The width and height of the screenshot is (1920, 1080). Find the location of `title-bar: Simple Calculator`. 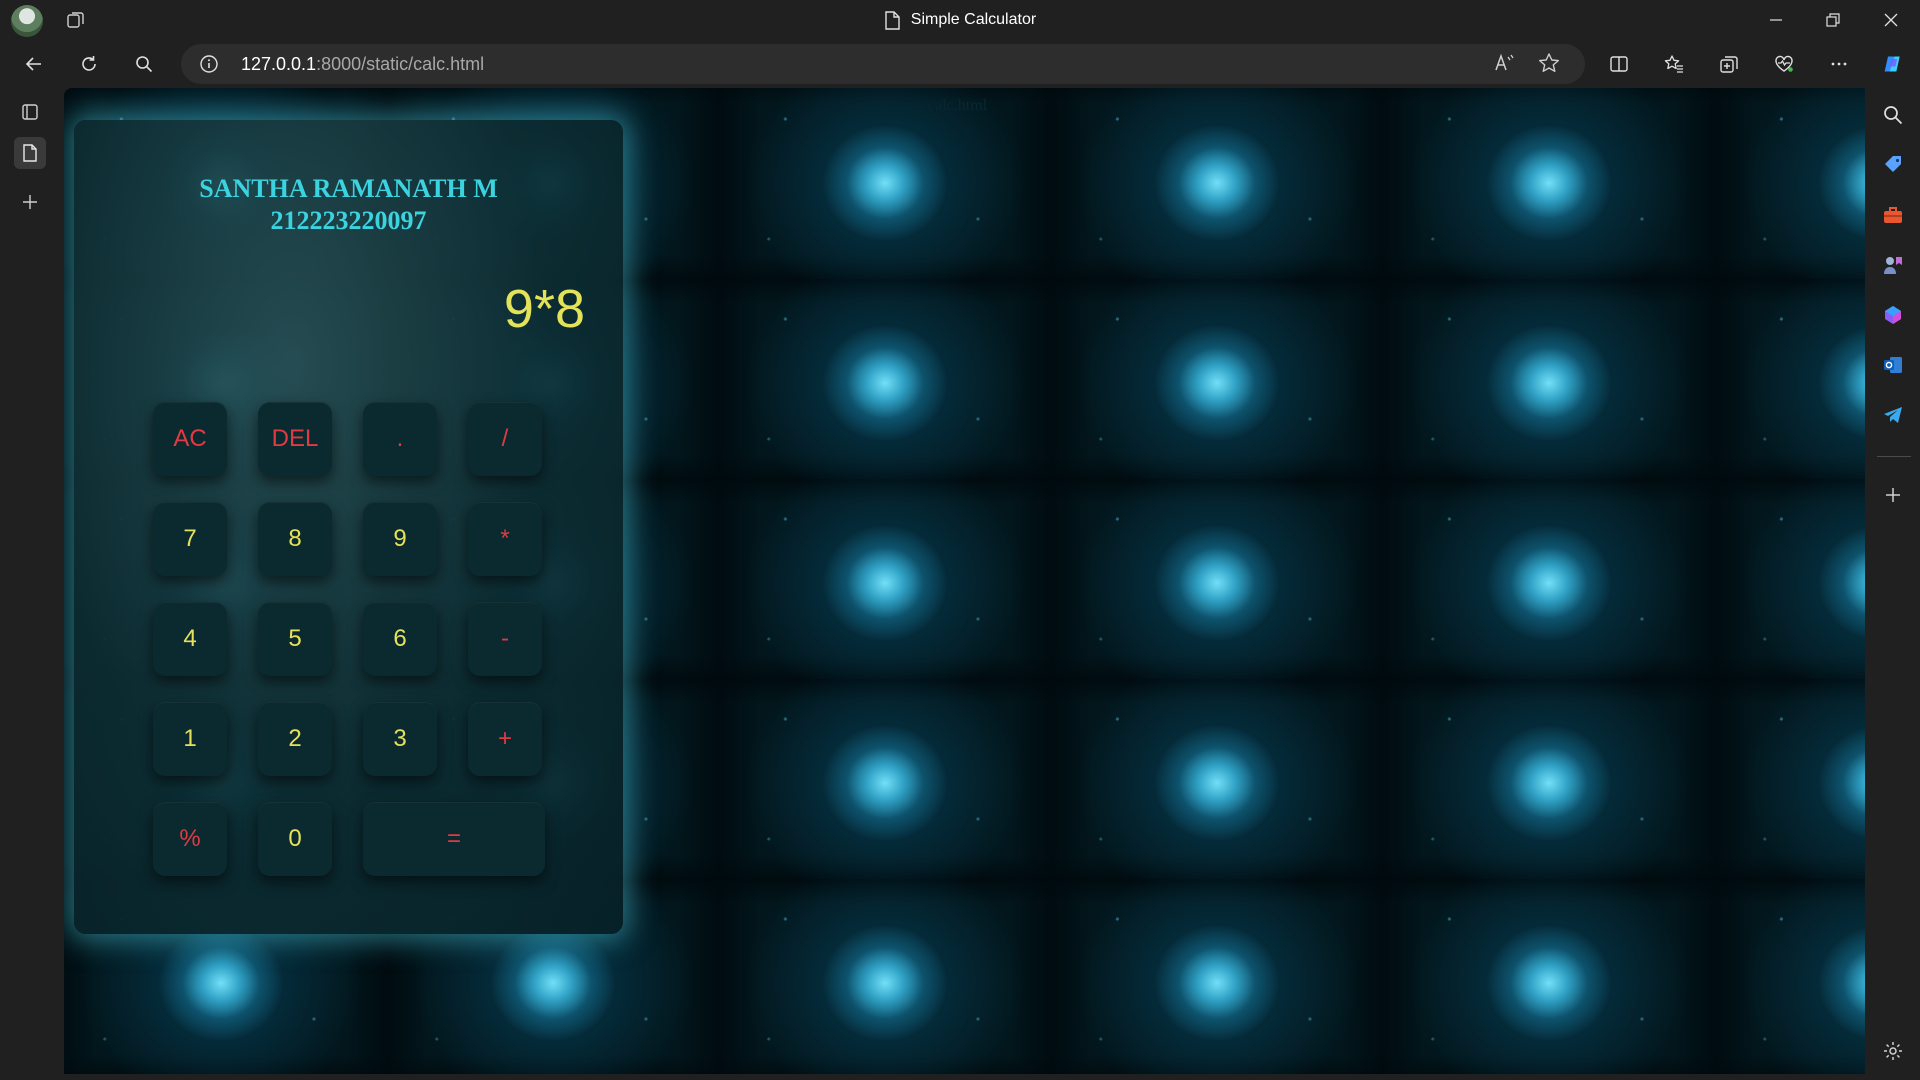

title-bar: Simple Calculator is located at coordinates (960, 20).